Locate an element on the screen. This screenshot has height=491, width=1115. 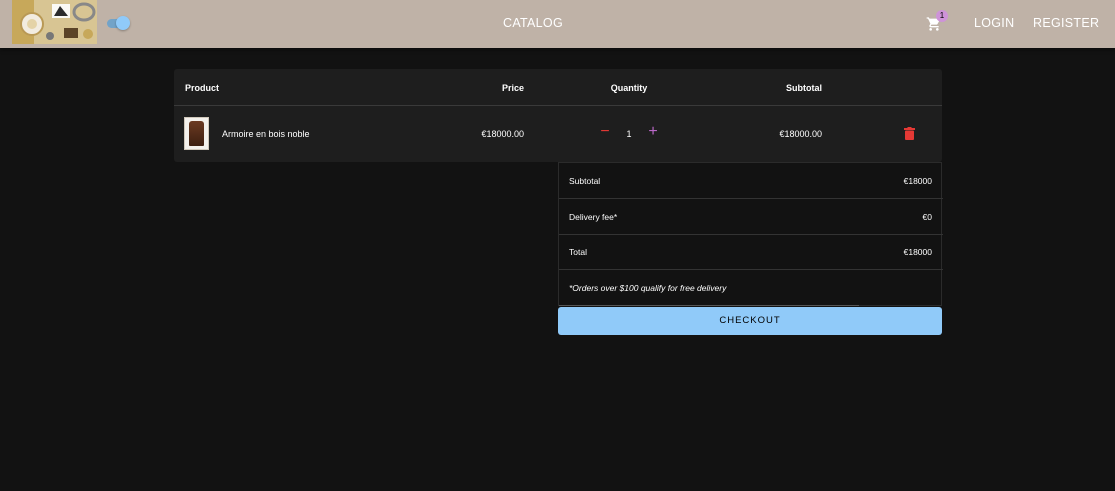
product-price: €18000.00 is located at coordinates (502, 134).